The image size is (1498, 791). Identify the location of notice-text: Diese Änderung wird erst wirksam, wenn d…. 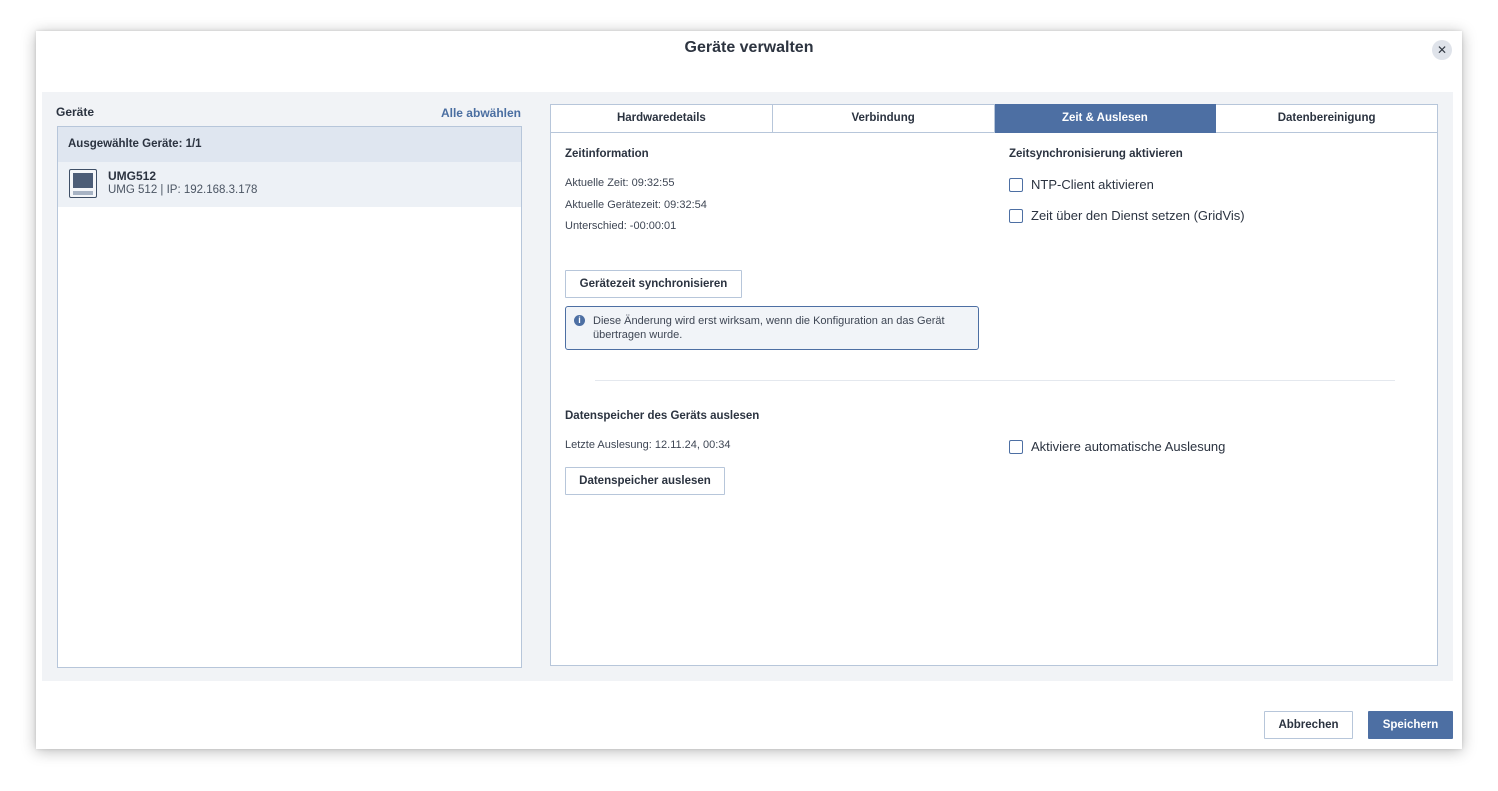
(769, 328).